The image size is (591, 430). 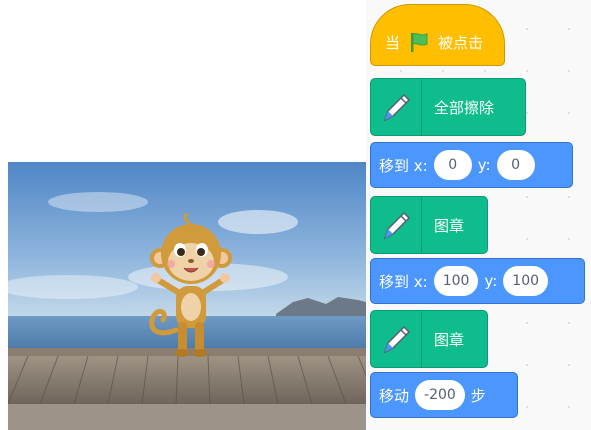 What do you see at coordinates (461, 42) in the screenshot?
I see `event-clicked-label: 被点击` at bounding box center [461, 42].